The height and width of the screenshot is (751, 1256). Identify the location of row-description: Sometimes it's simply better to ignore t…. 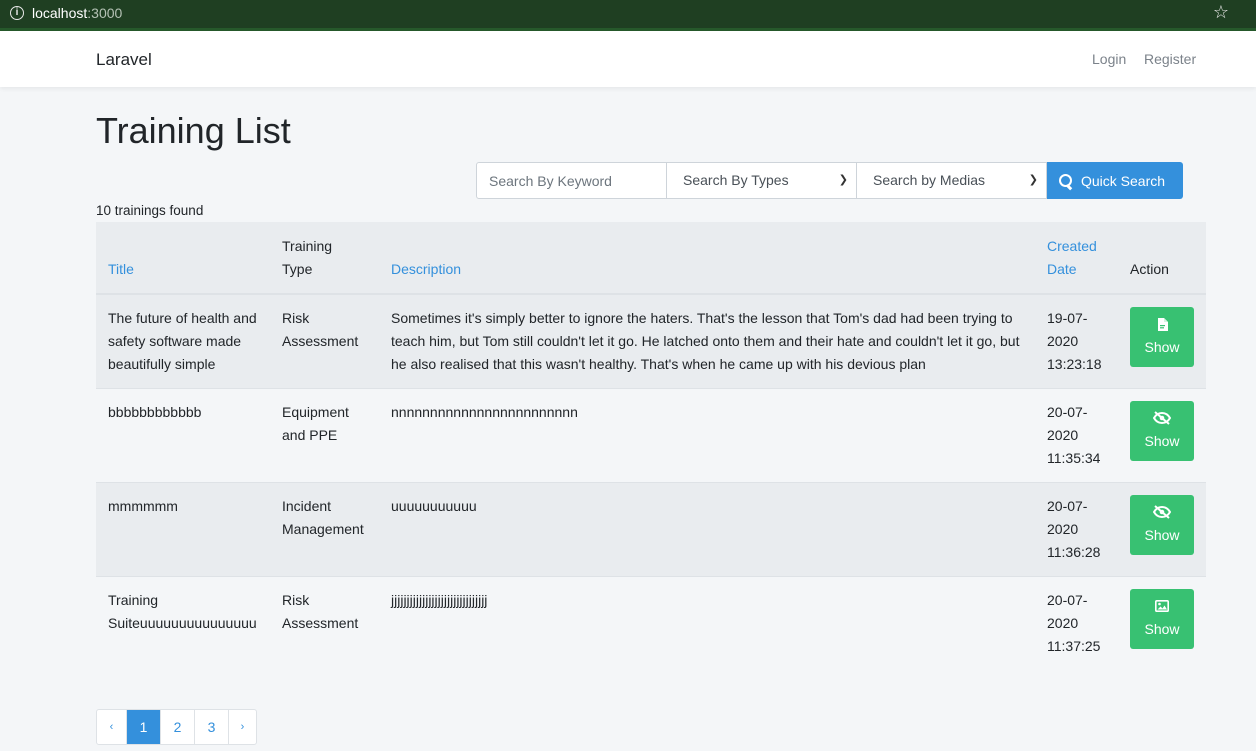
(707, 341).